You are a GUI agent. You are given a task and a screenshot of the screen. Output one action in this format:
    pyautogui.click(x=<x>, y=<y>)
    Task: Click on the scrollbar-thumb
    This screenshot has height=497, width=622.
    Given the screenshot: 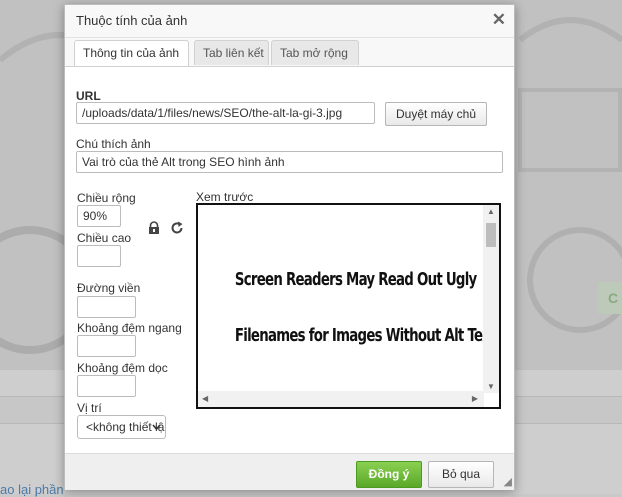 What is the action you would take?
    pyautogui.click(x=491, y=235)
    